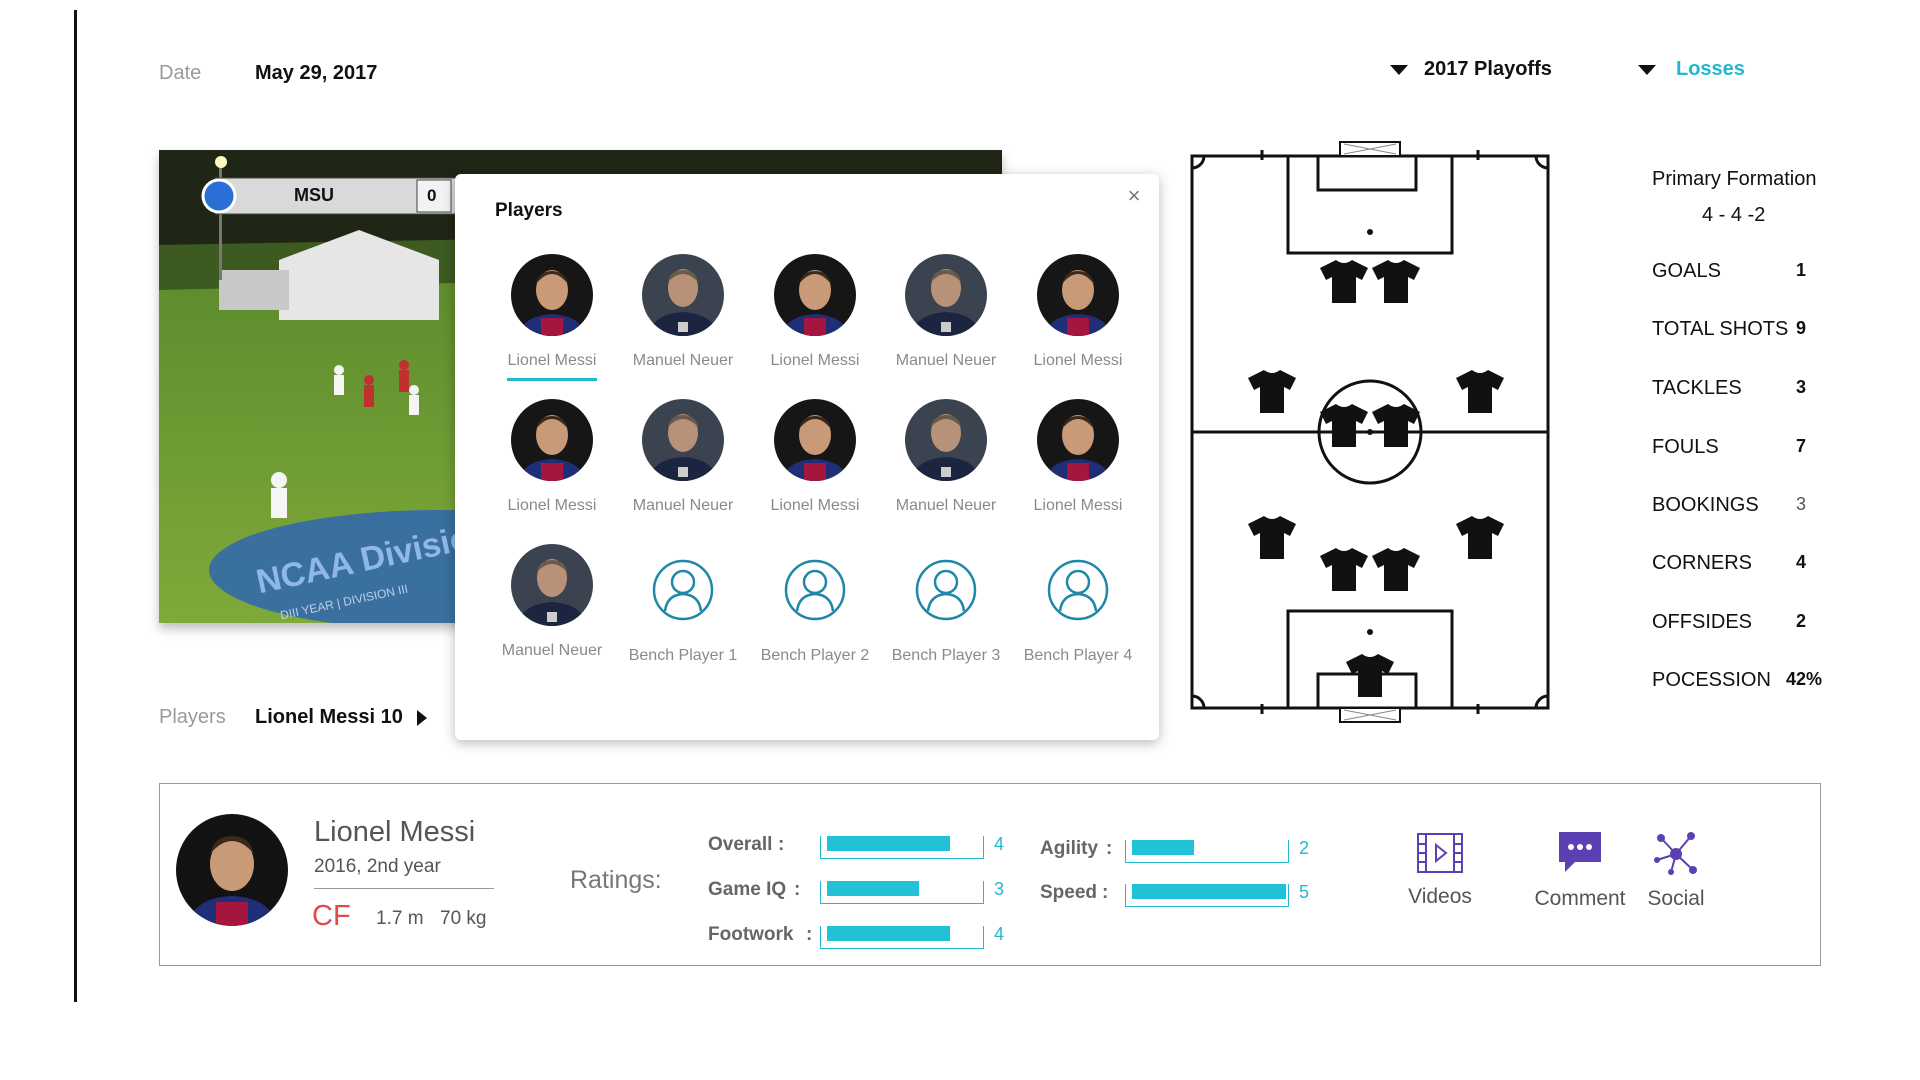 The image size is (1920, 1080). Describe the element at coordinates (1376, 478) in the screenshot. I see `formation-shirts` at that location.